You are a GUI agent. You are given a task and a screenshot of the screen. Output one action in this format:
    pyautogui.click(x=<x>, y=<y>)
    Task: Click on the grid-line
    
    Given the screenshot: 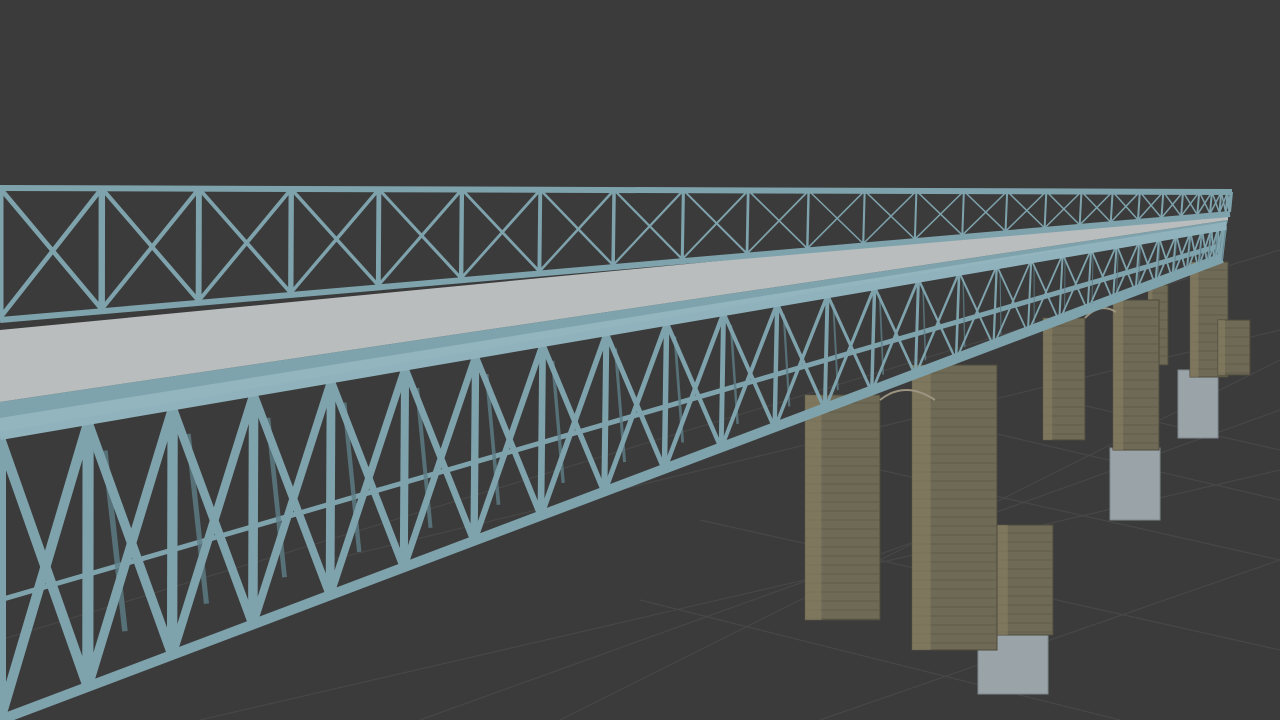 What is the action you would take?
    pyautogui.click(x=1169, y=425)
    